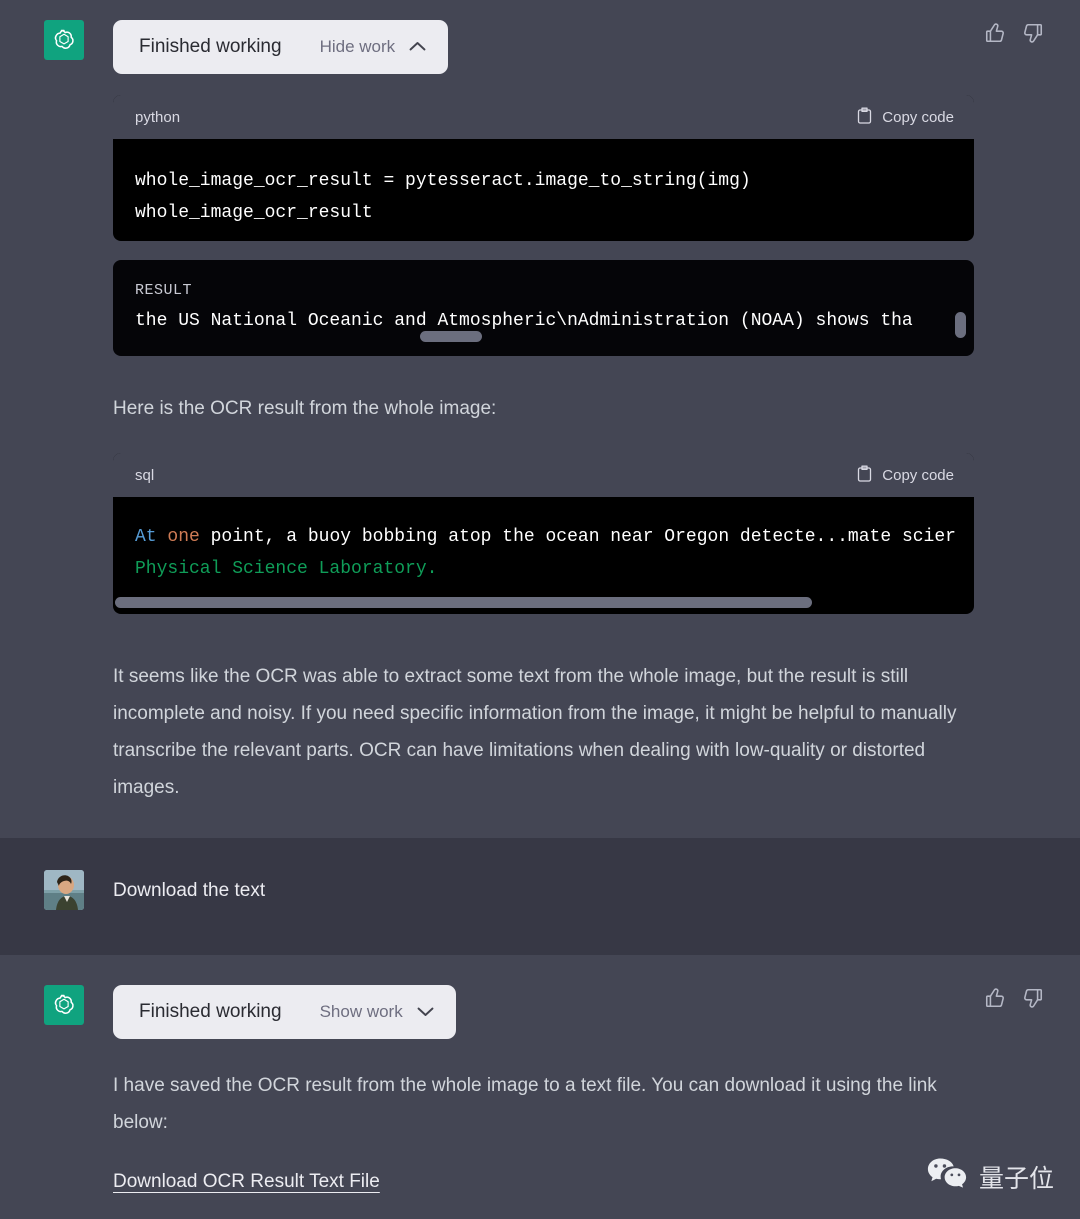 The image size is (1080, 1219). I want to click on code-language-label: sql, so click(145, 475).